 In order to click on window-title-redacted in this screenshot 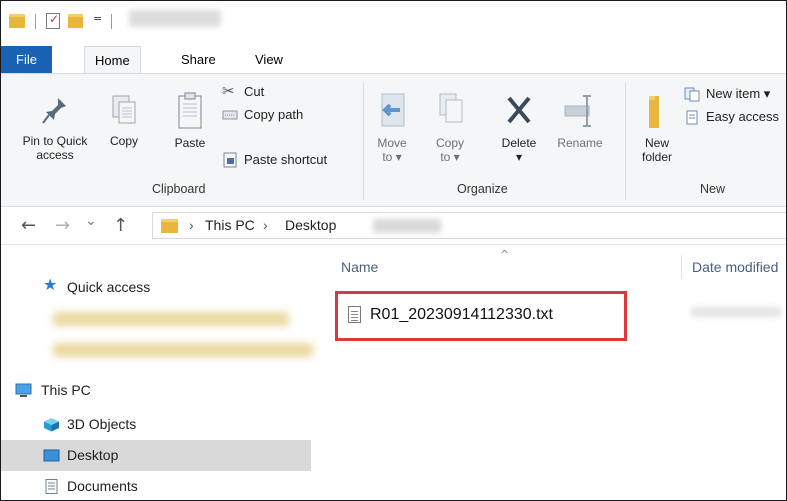, I will do `click(175, 18)`.